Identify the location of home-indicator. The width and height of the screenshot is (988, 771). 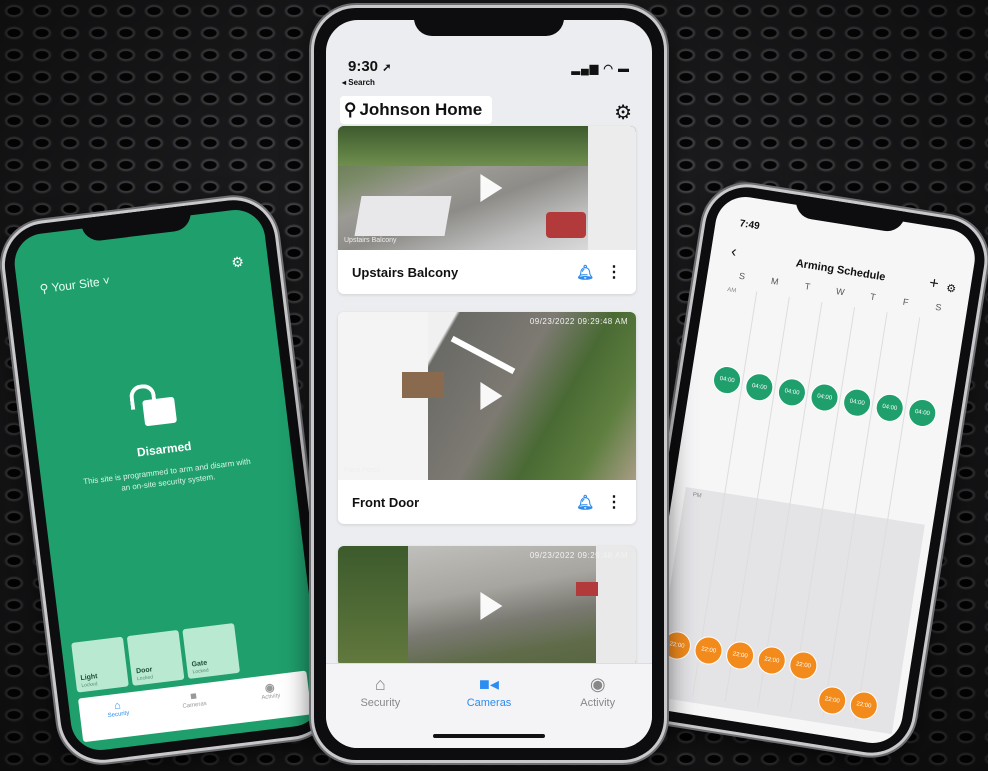
(489, 736).